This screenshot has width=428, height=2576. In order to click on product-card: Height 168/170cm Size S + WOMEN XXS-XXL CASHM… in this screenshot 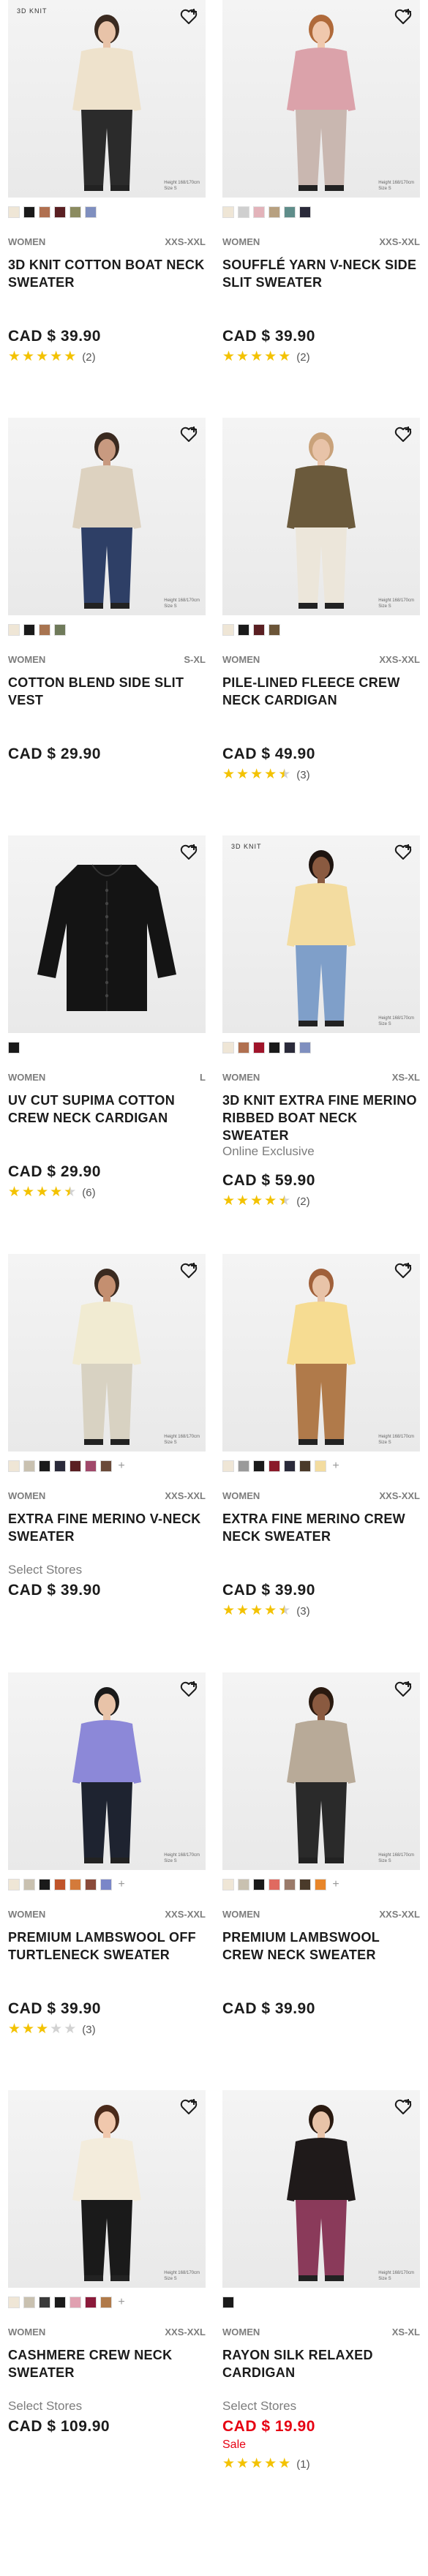, I will do `click(107, 2295)`.